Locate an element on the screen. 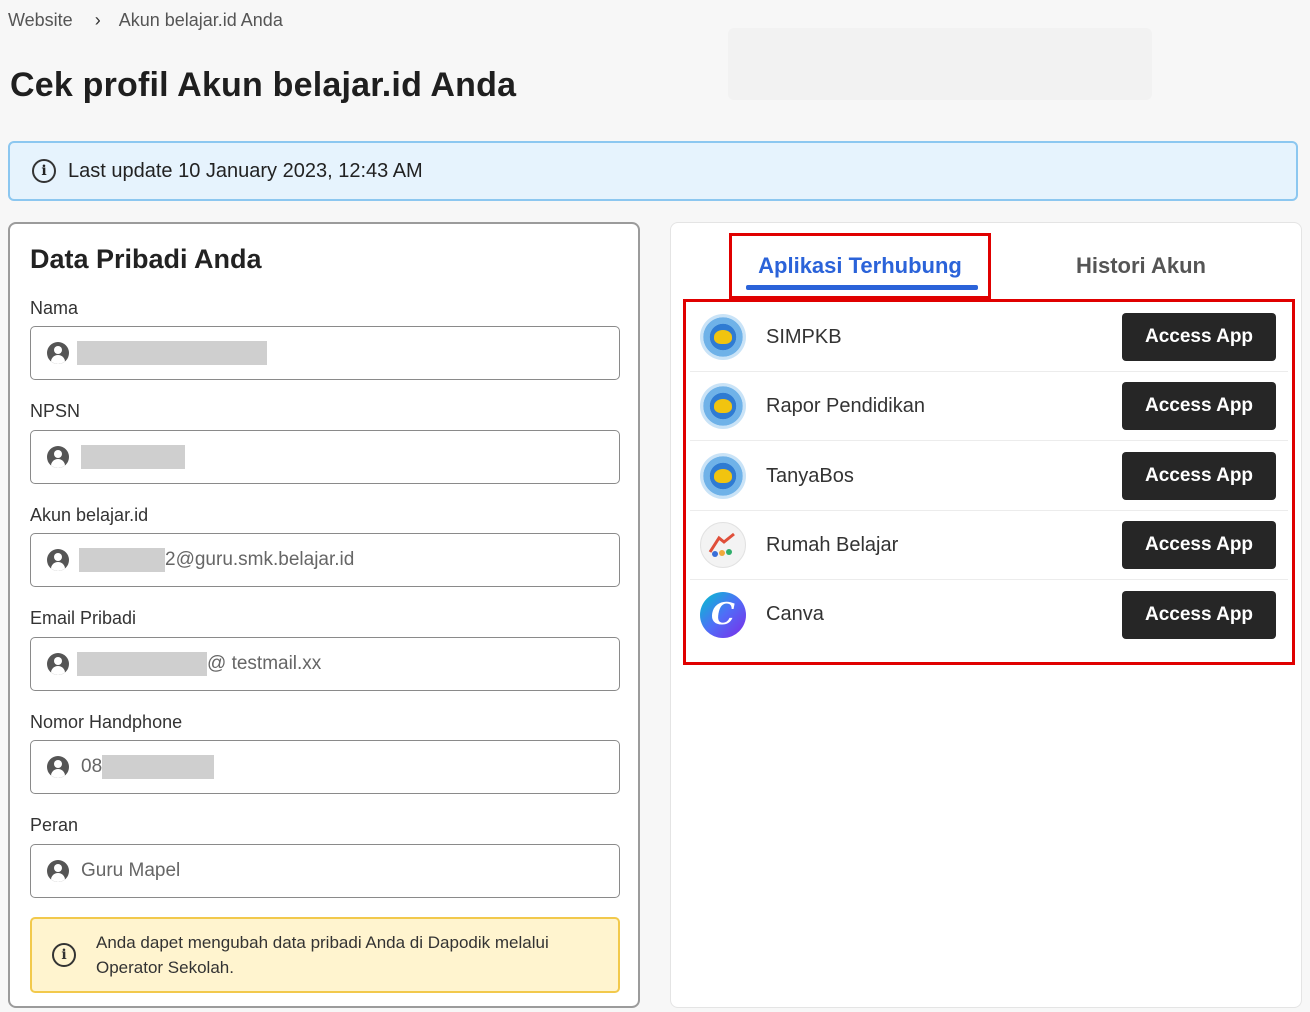 The width and height of the screenshot is (1310, 1012). akun-belajar-field: 2@guru.smk.belajar.id is located at coordinates (325, 560).